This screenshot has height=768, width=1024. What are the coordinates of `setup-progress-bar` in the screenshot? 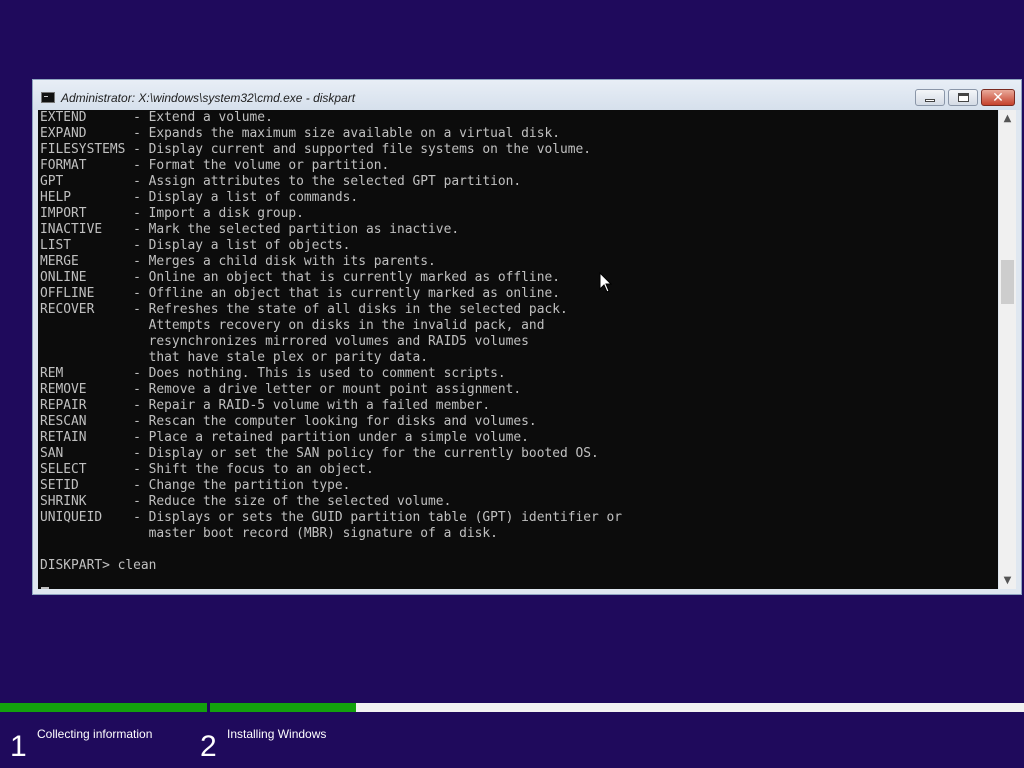 It's located at (512, 707).